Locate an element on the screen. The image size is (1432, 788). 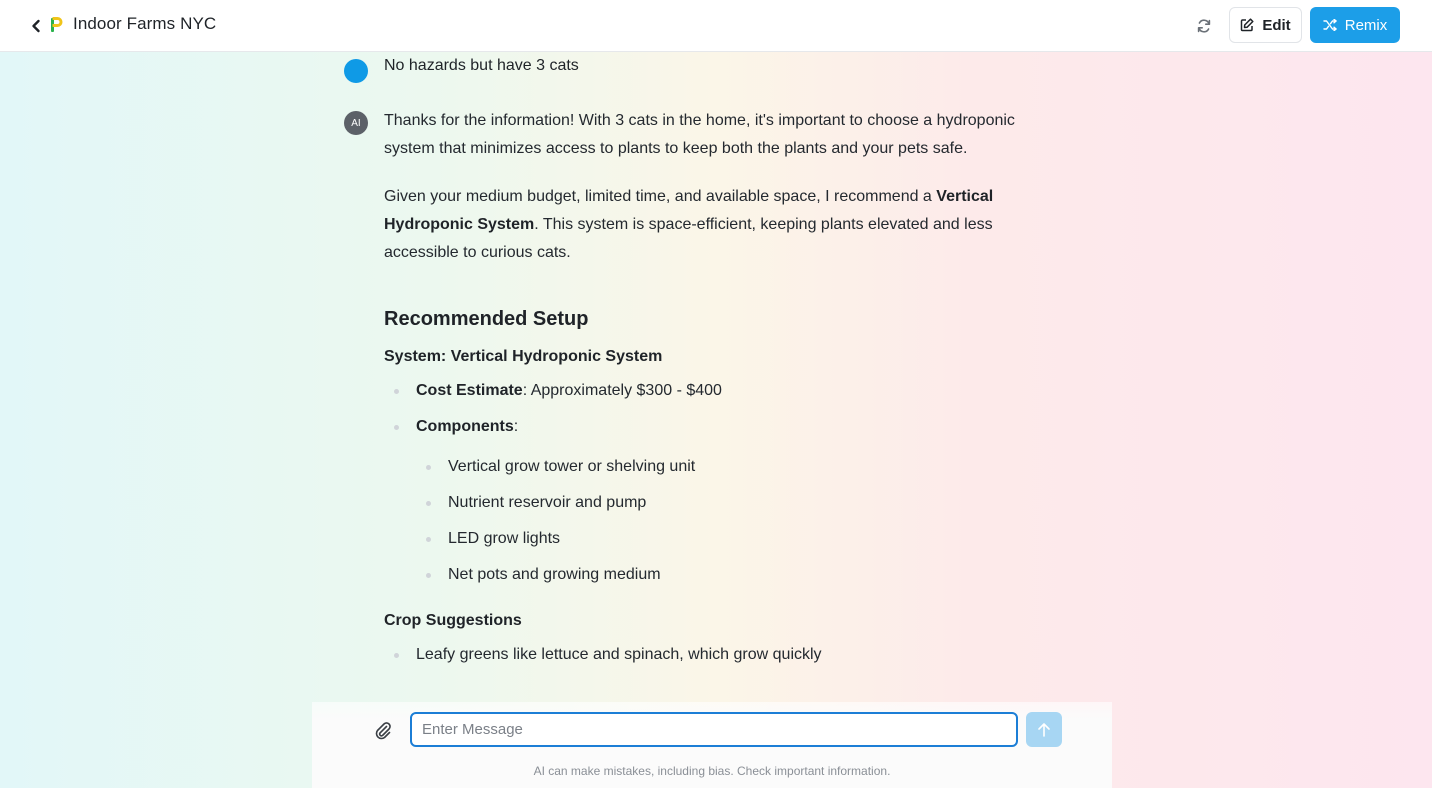
send-button is located at coordinates (1044, 729).